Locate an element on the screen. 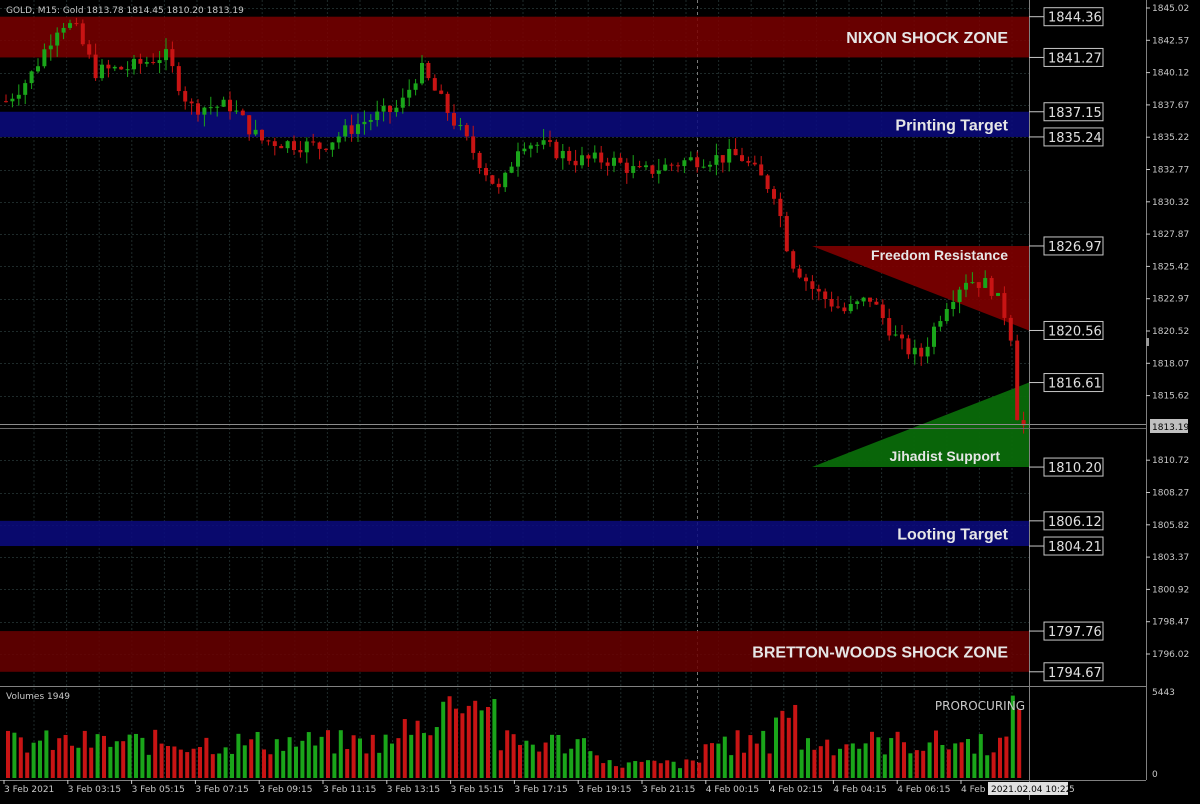 The height and width of the screenshot is (804, 1200). price-tick-label: 1830.32 is located at coordinates (1170, 203).